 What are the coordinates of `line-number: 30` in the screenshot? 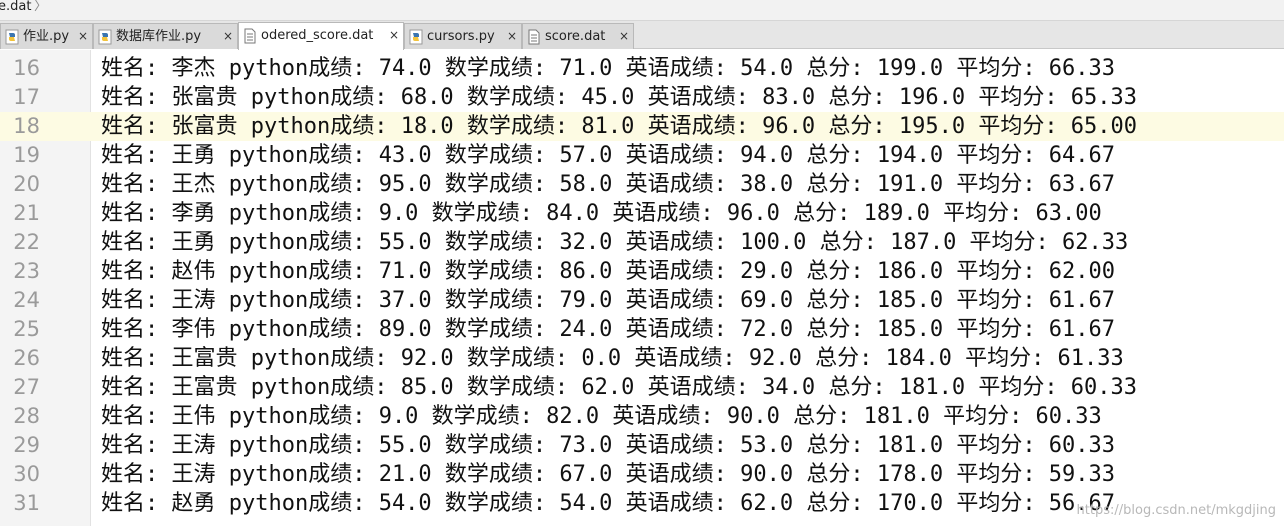 It's located at (26, 474).